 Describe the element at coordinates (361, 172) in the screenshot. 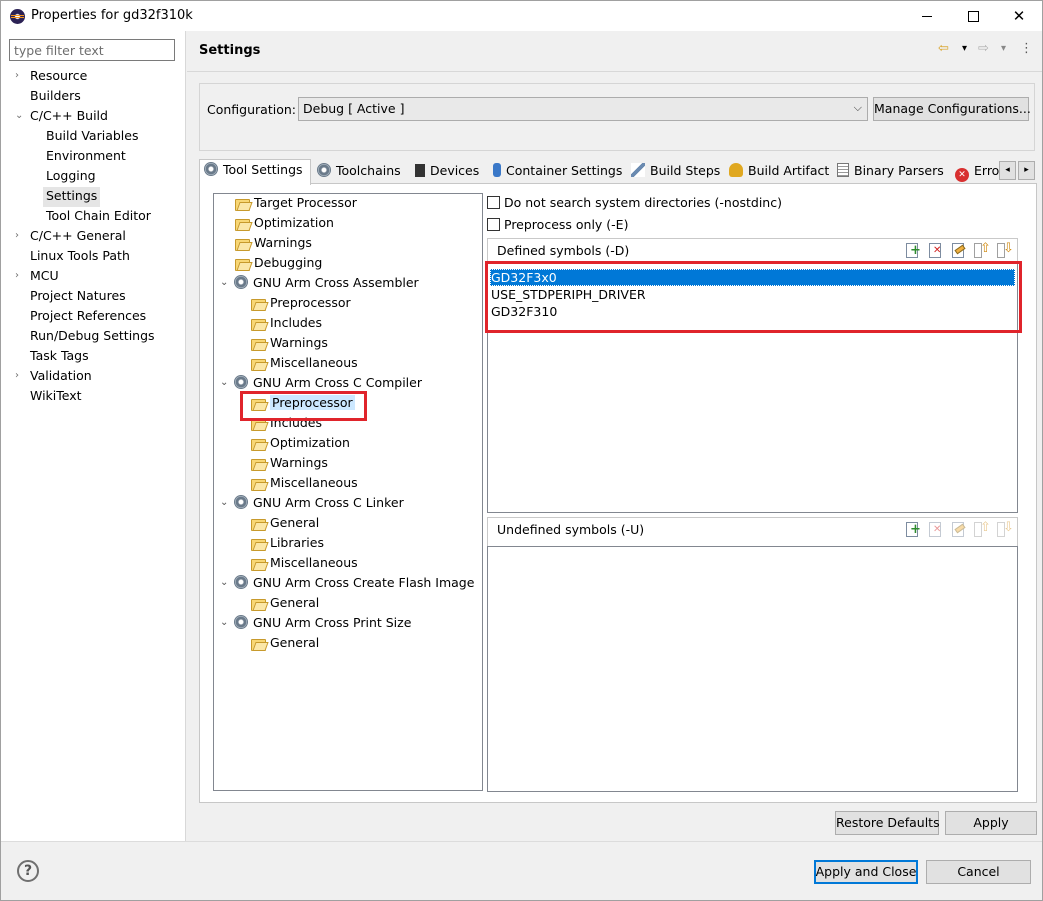

I see `tab-toolchains: Toolchains` at that location.